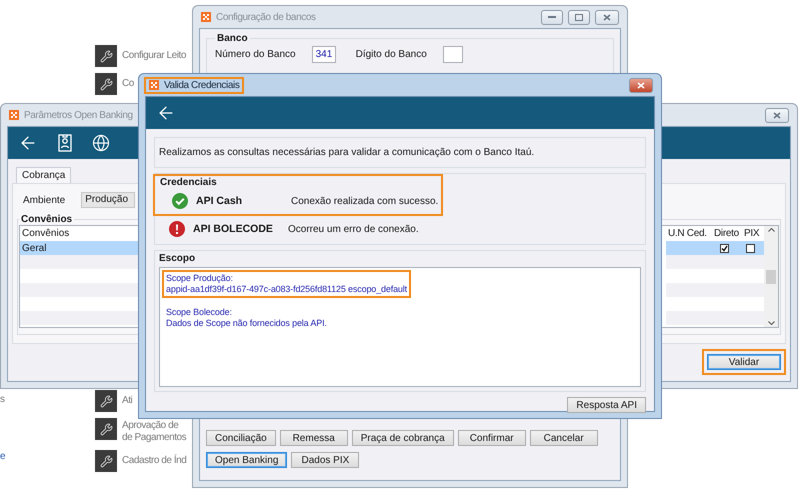 This screenshot has height=490, width=800. What do you see at coordinates (79, 248) in the screenshot?
I see `table-cell: Geral` at bounding box center [79, 248].